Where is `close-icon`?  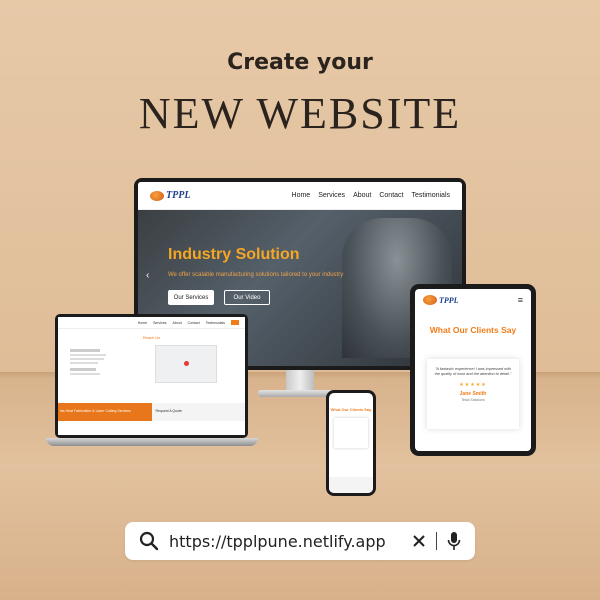 close-icon is located at coordinates (419, 541).